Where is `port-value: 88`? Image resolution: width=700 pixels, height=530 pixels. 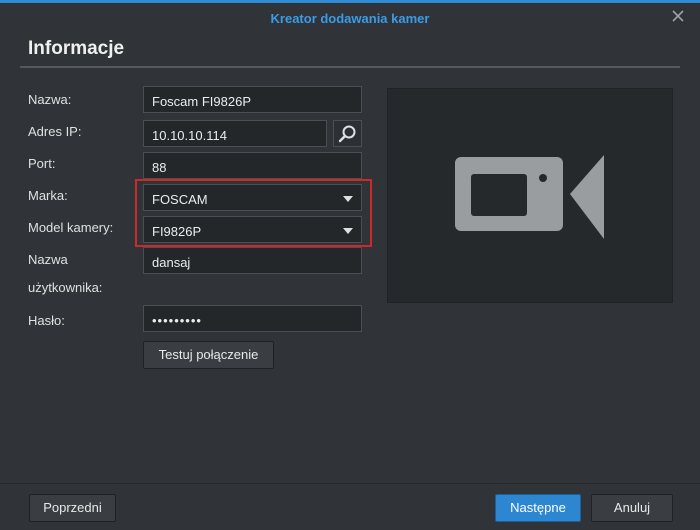 port-value: 88 is located at coordinates (159, 167).